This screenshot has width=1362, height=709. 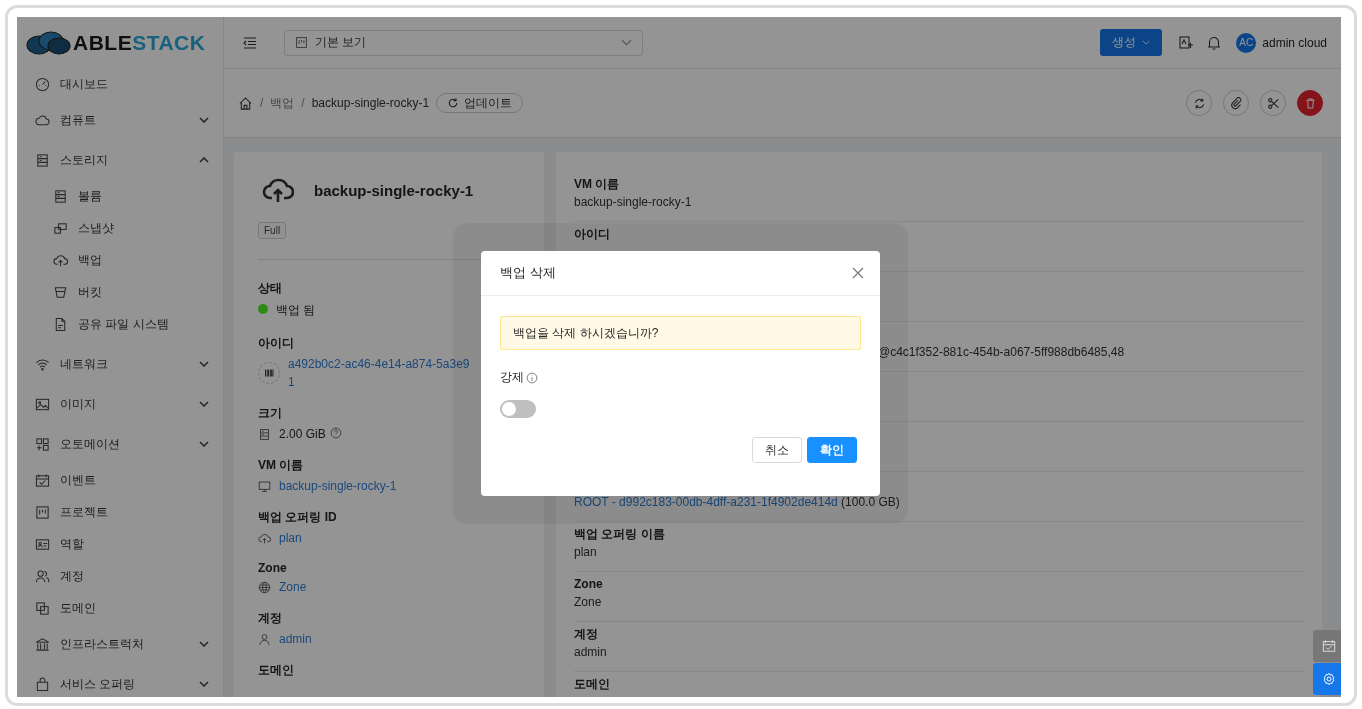 I want to click on field-label: 도메인, so click(x=276, y=670).